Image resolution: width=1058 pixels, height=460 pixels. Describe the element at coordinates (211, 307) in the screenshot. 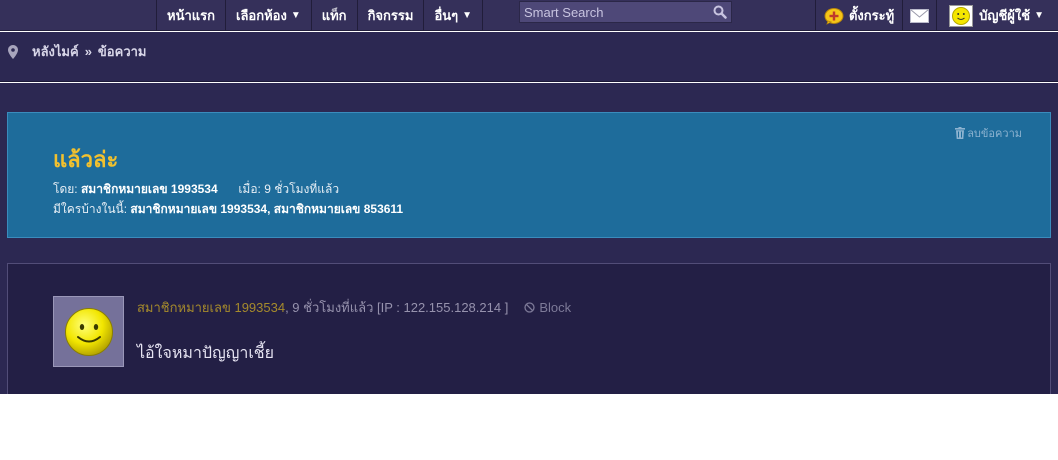

I see `post-author-link: สมาชิกหมายเลข 1993534` at that location.